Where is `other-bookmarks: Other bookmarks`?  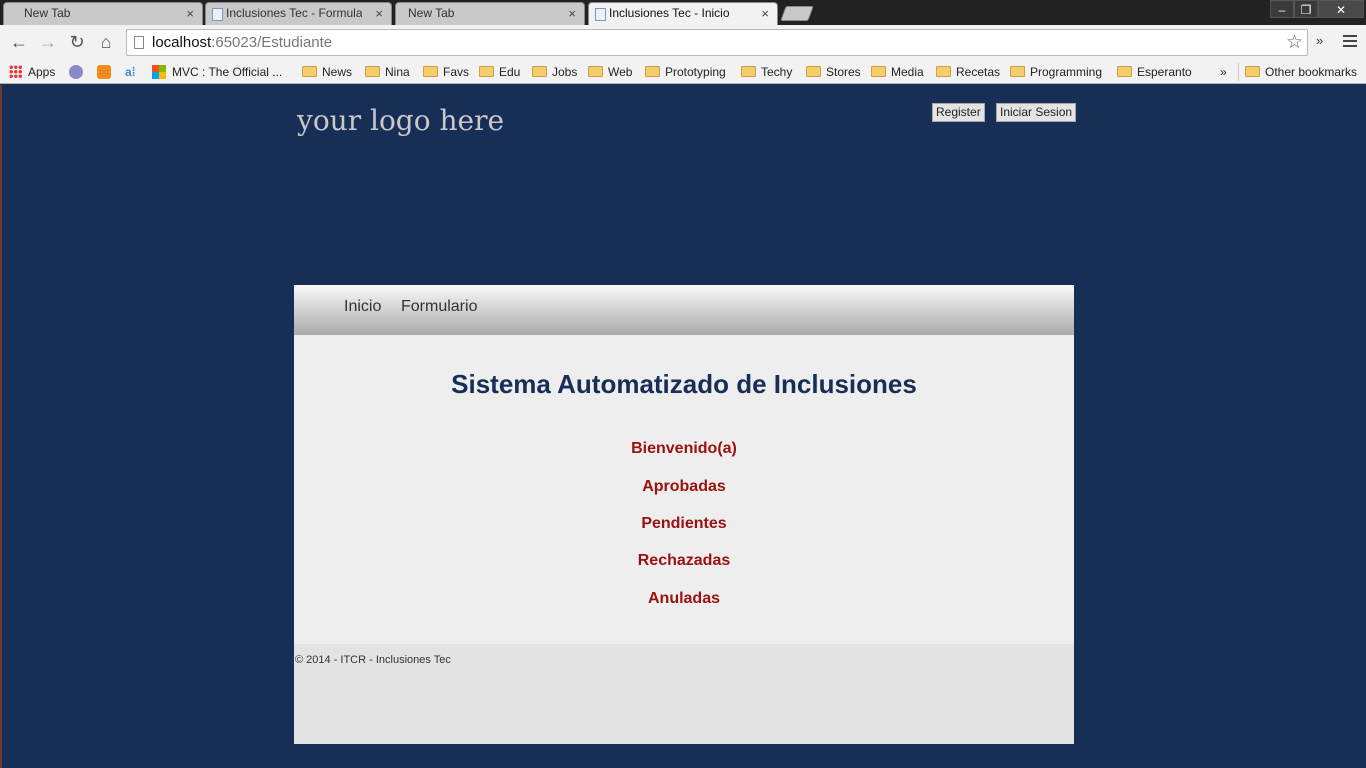
other-bookmarks: Other bookmarks is located at coordinates (1301, 72).